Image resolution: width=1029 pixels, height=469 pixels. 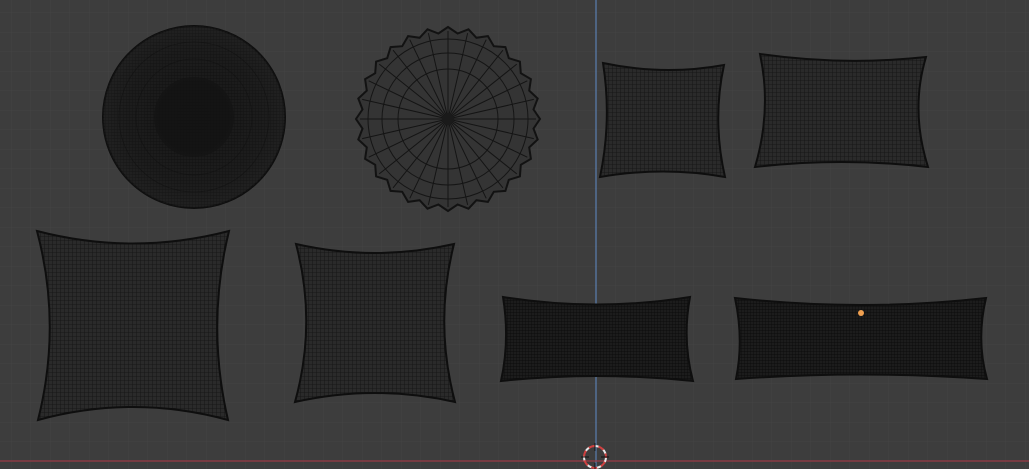 I want to click on bolster-pillow-a, so click(x=597, y=339).